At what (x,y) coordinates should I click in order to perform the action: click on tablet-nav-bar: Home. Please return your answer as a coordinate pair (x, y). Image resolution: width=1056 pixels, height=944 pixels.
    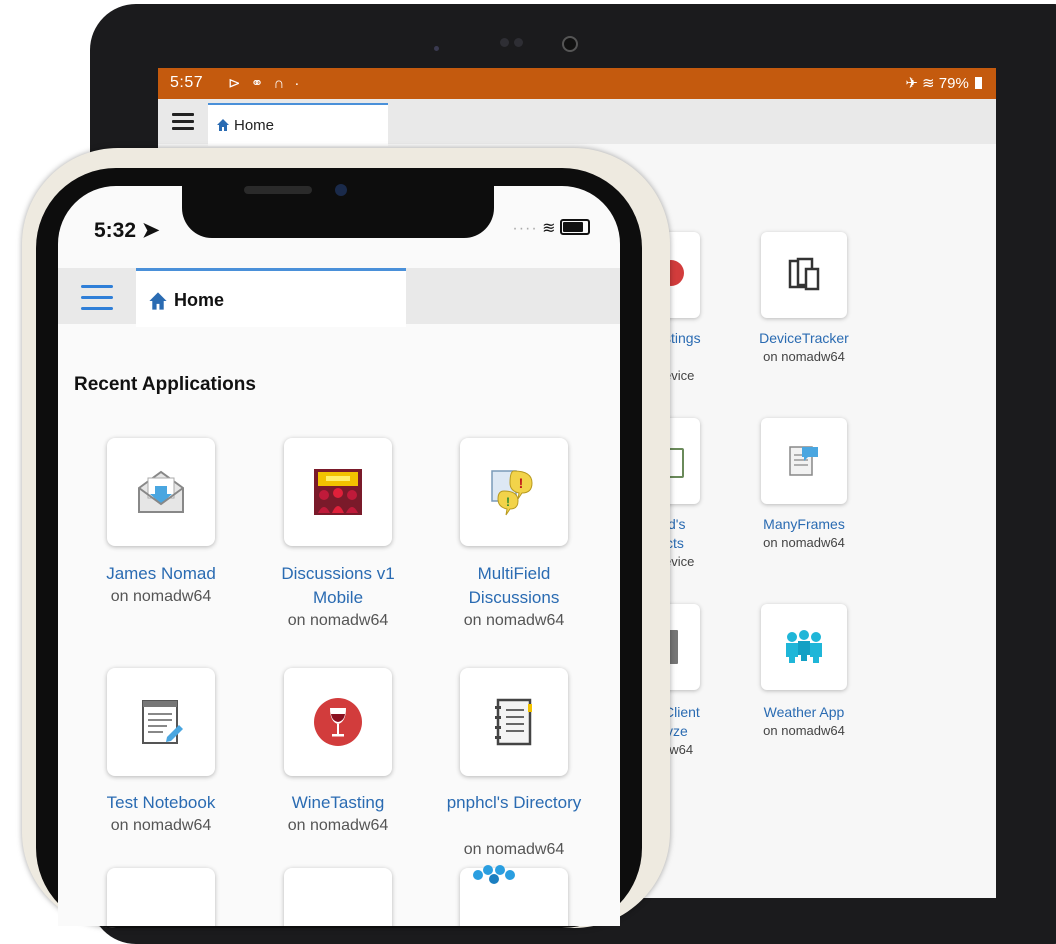
    Looking at the image, I should click on (577, 122).